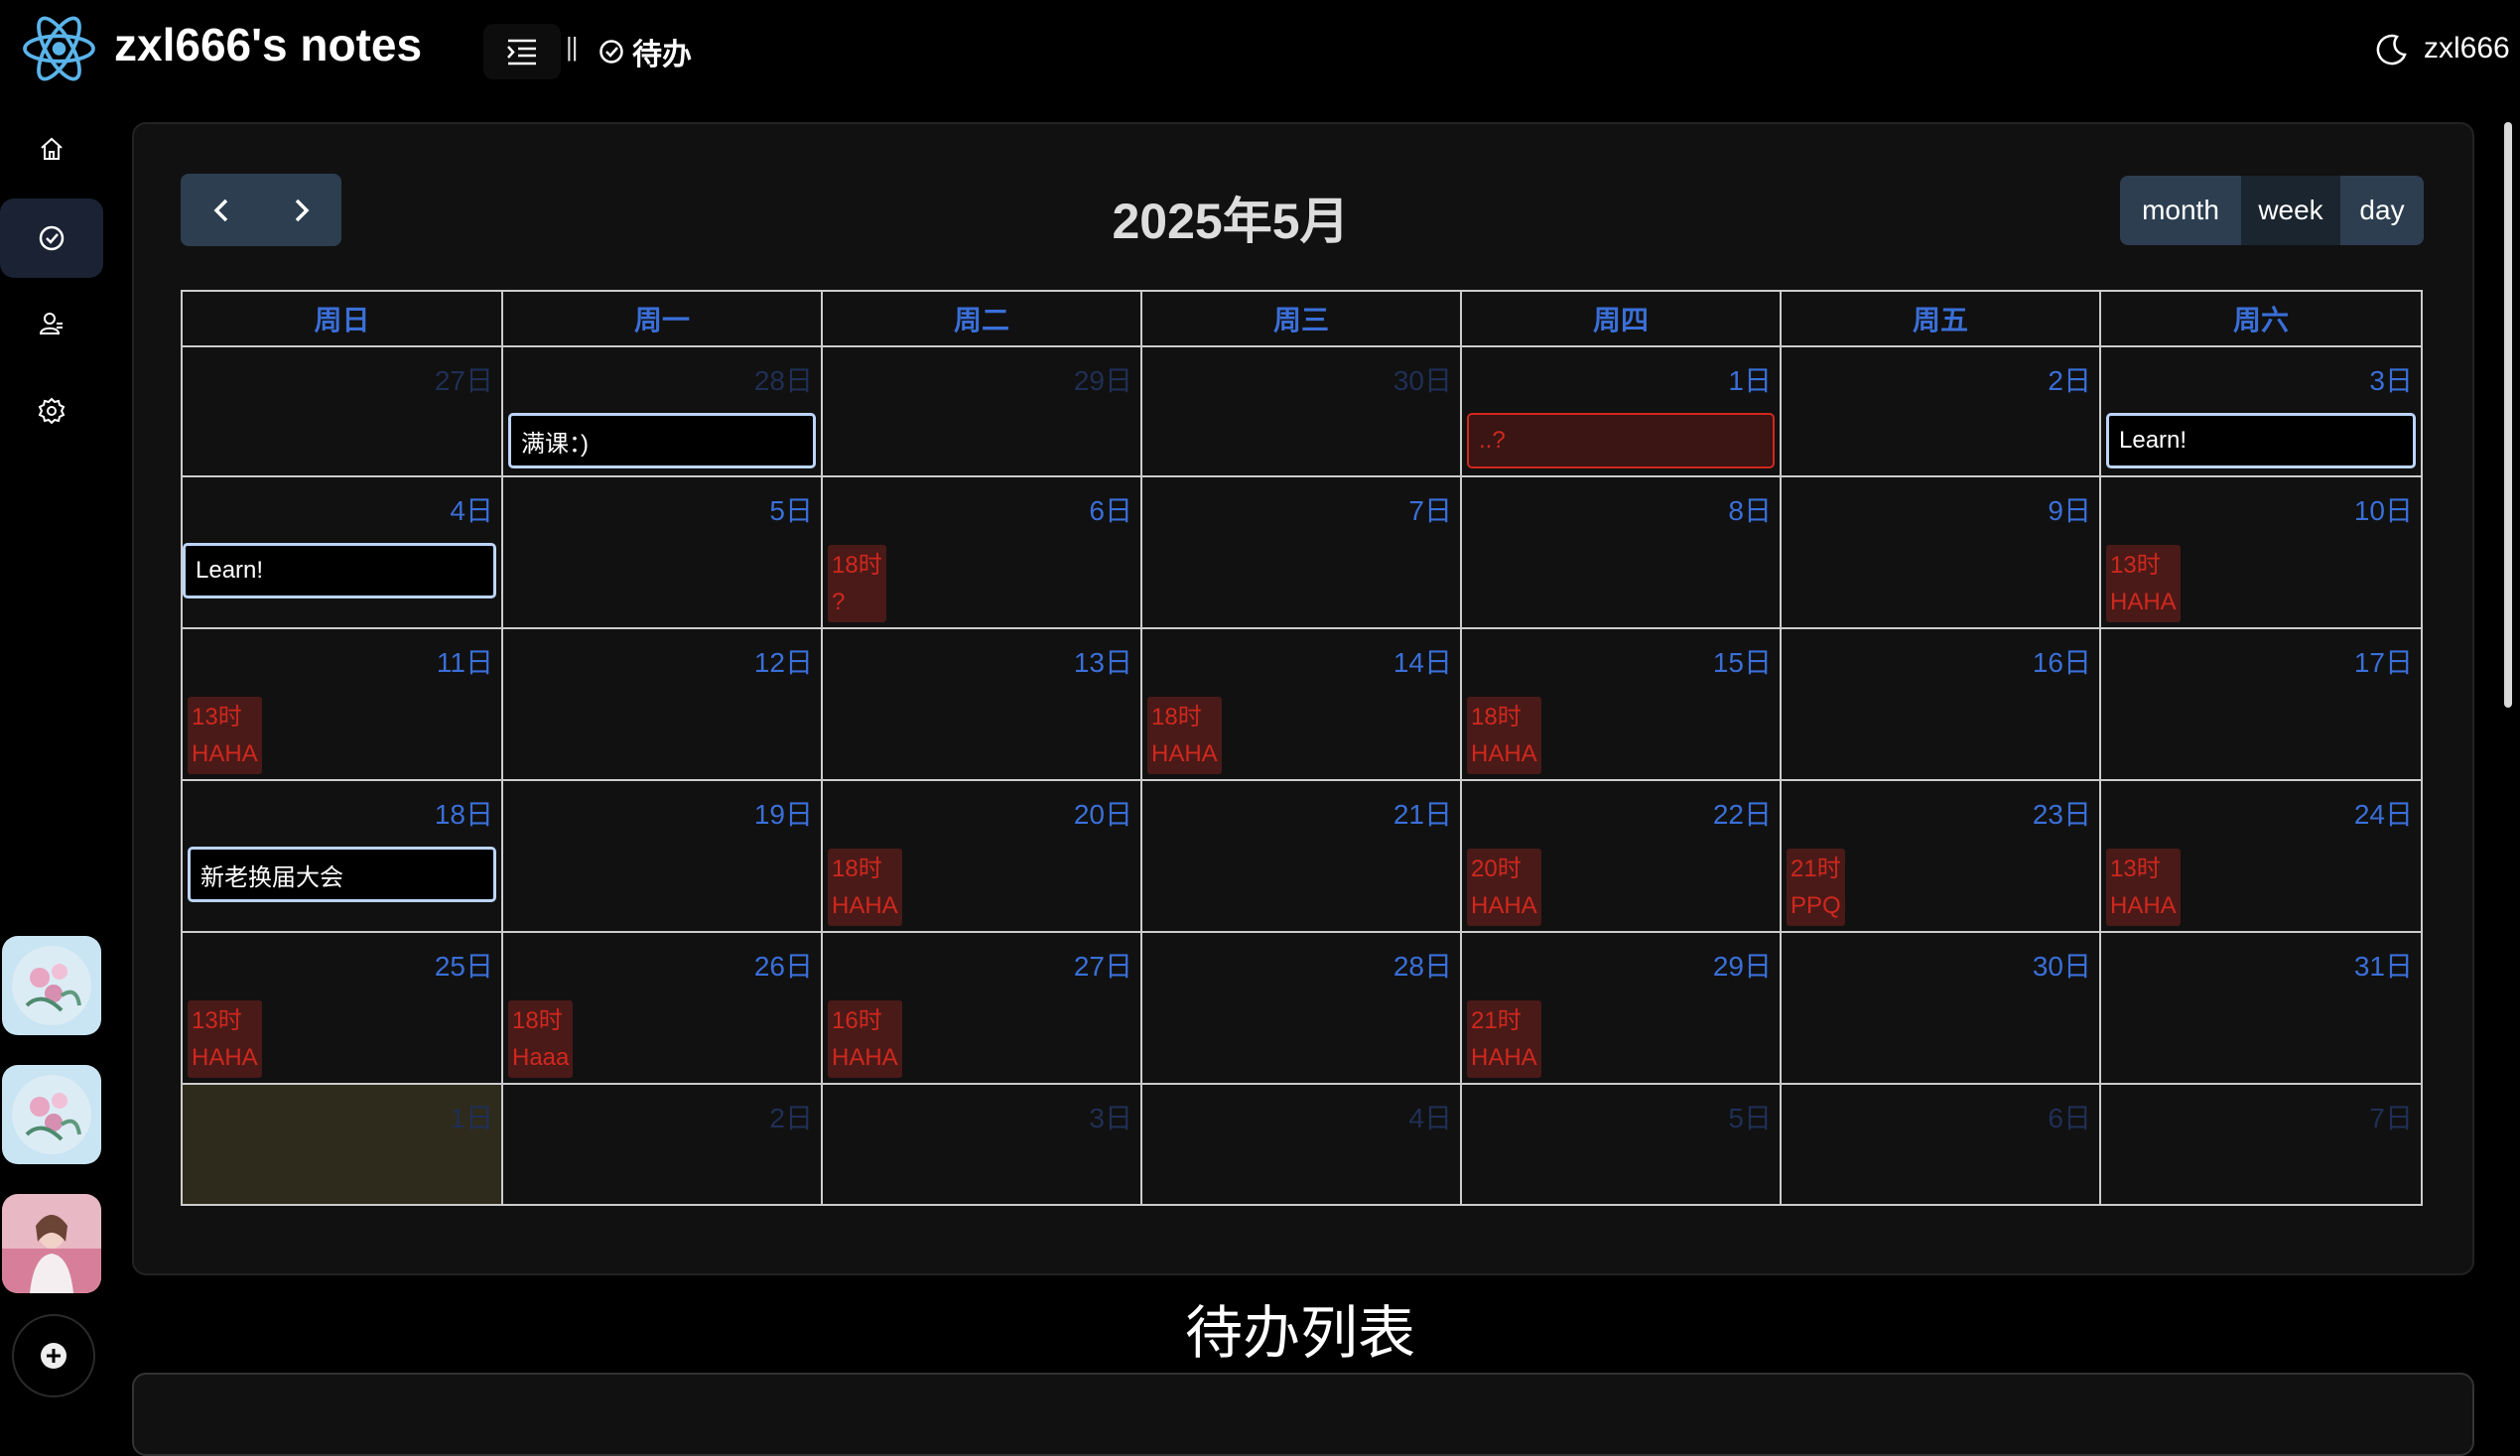 The height and width of the screenshot is (1456, 2520). Describe the element at coordinates (982, 551) in the screenshot. I see `day-cell: 6日 18时?` at that location.